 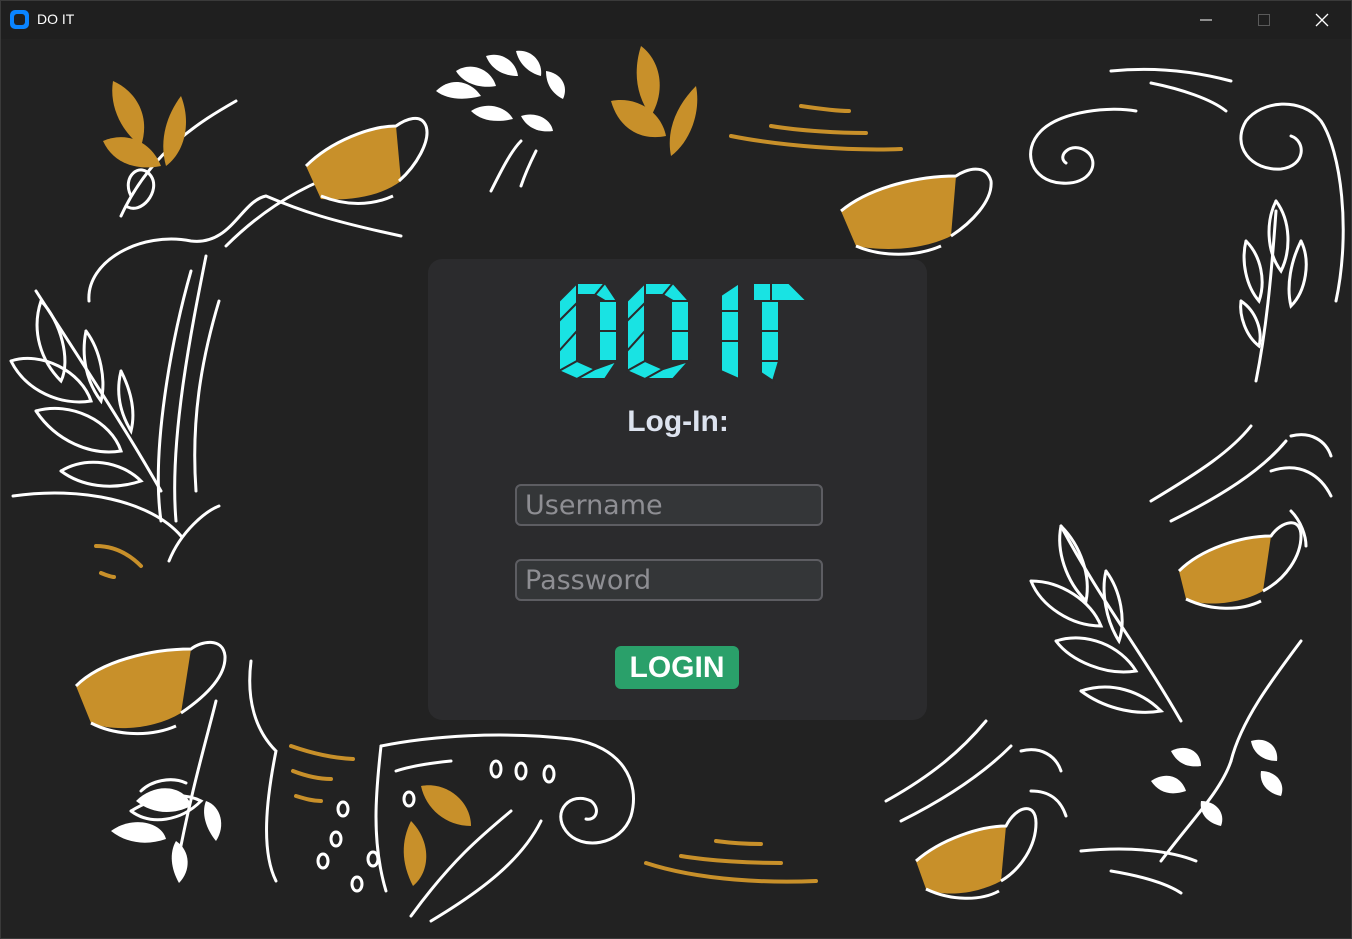 What do you see at coordinates (669, 580) in the screenshot?
I see `password-input` at bounding box center [669, 580].